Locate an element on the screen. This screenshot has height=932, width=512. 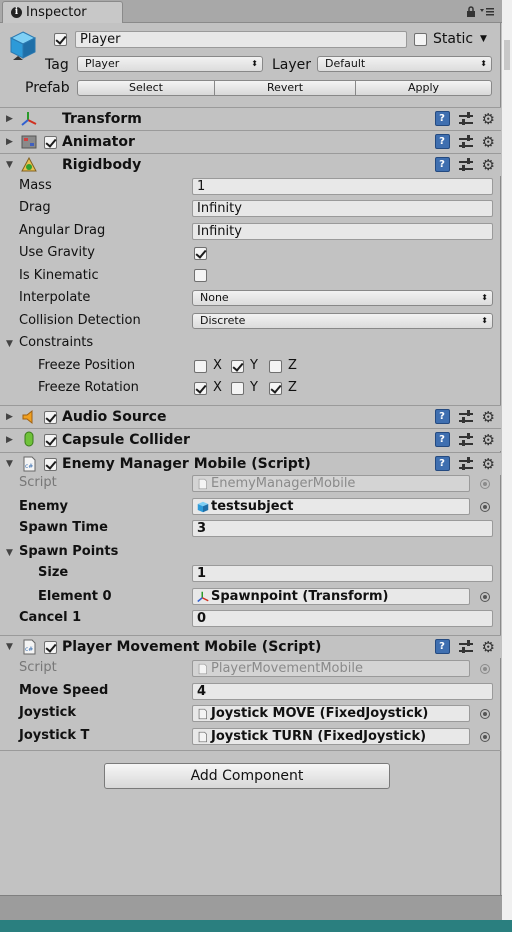
animator-component-header: ▶ Animator ? ⚙ is located at coordinates (250, 141).